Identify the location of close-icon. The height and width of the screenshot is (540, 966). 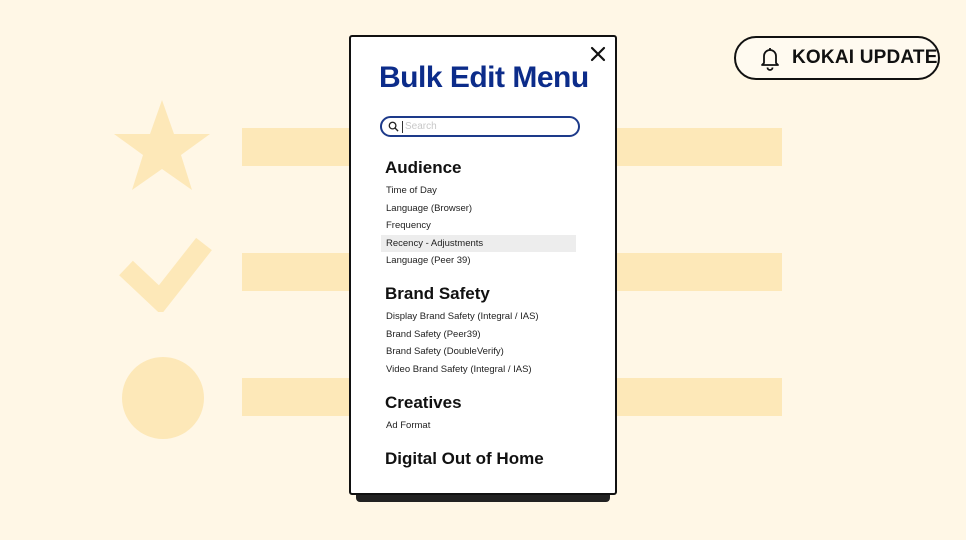
(598, 54).